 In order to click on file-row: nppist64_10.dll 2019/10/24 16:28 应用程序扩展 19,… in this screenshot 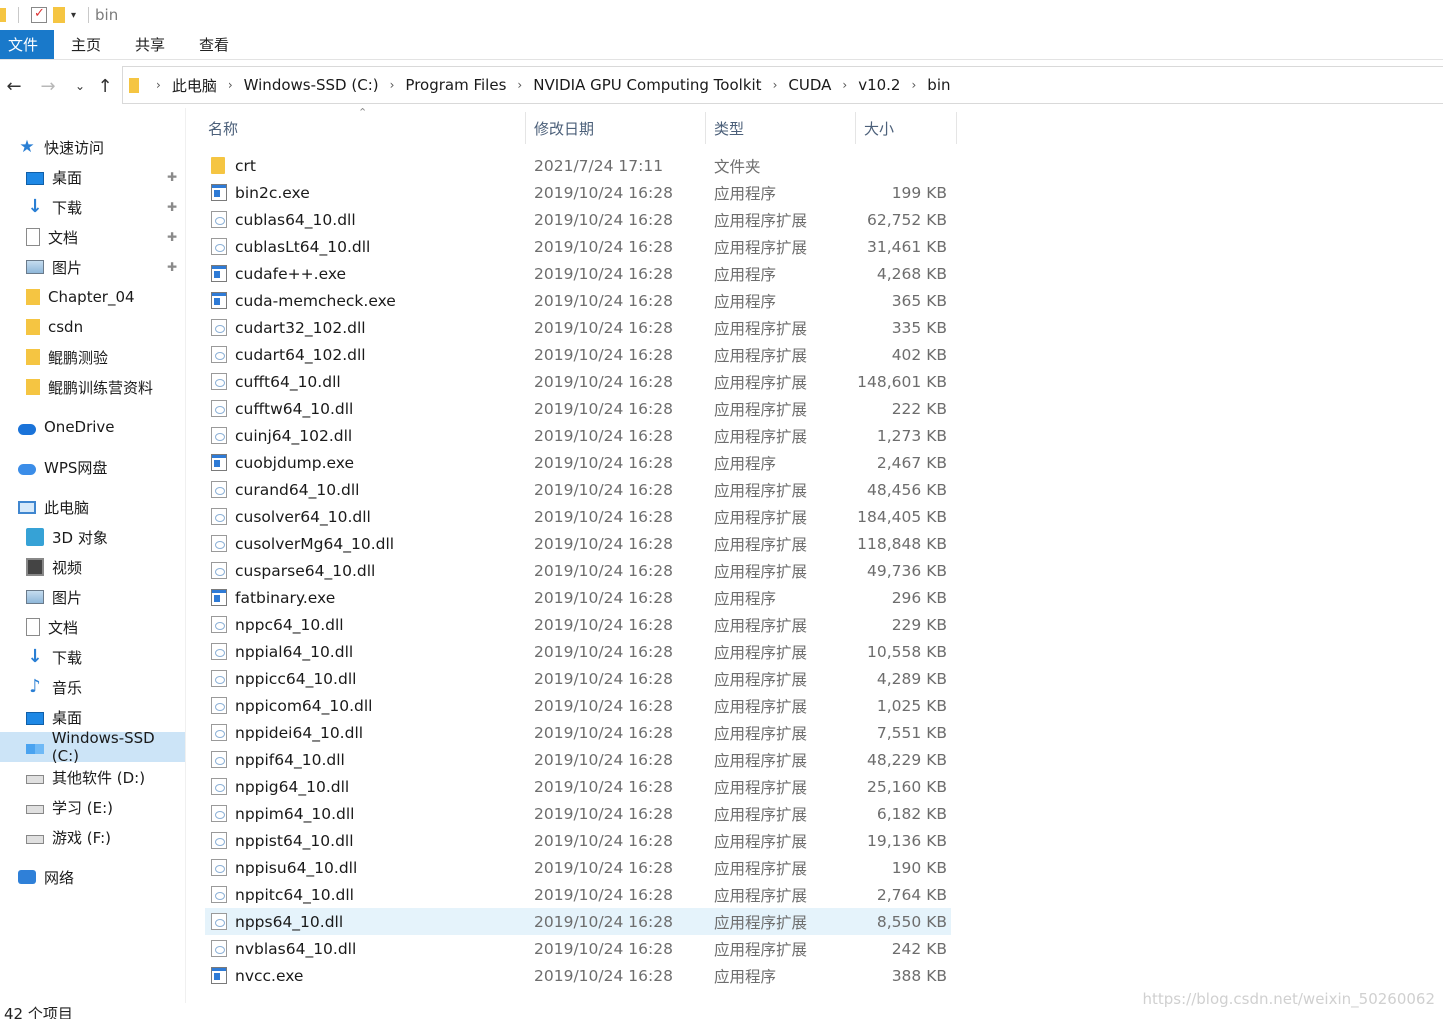, I will do `click(578, 840)`.